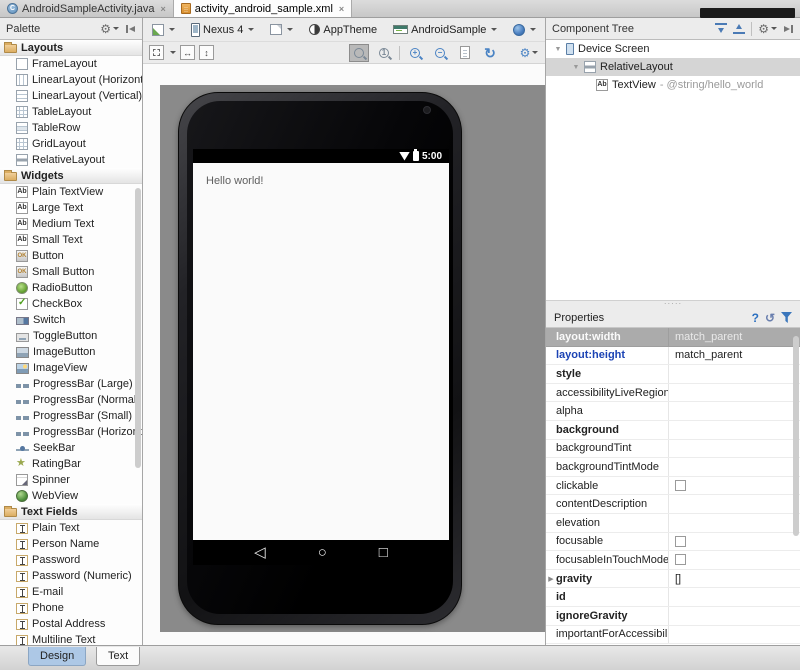  What do you see at coordinates (281, 30) in the screenshot?
I see `orientation-button` at bounding box center [281, 30].